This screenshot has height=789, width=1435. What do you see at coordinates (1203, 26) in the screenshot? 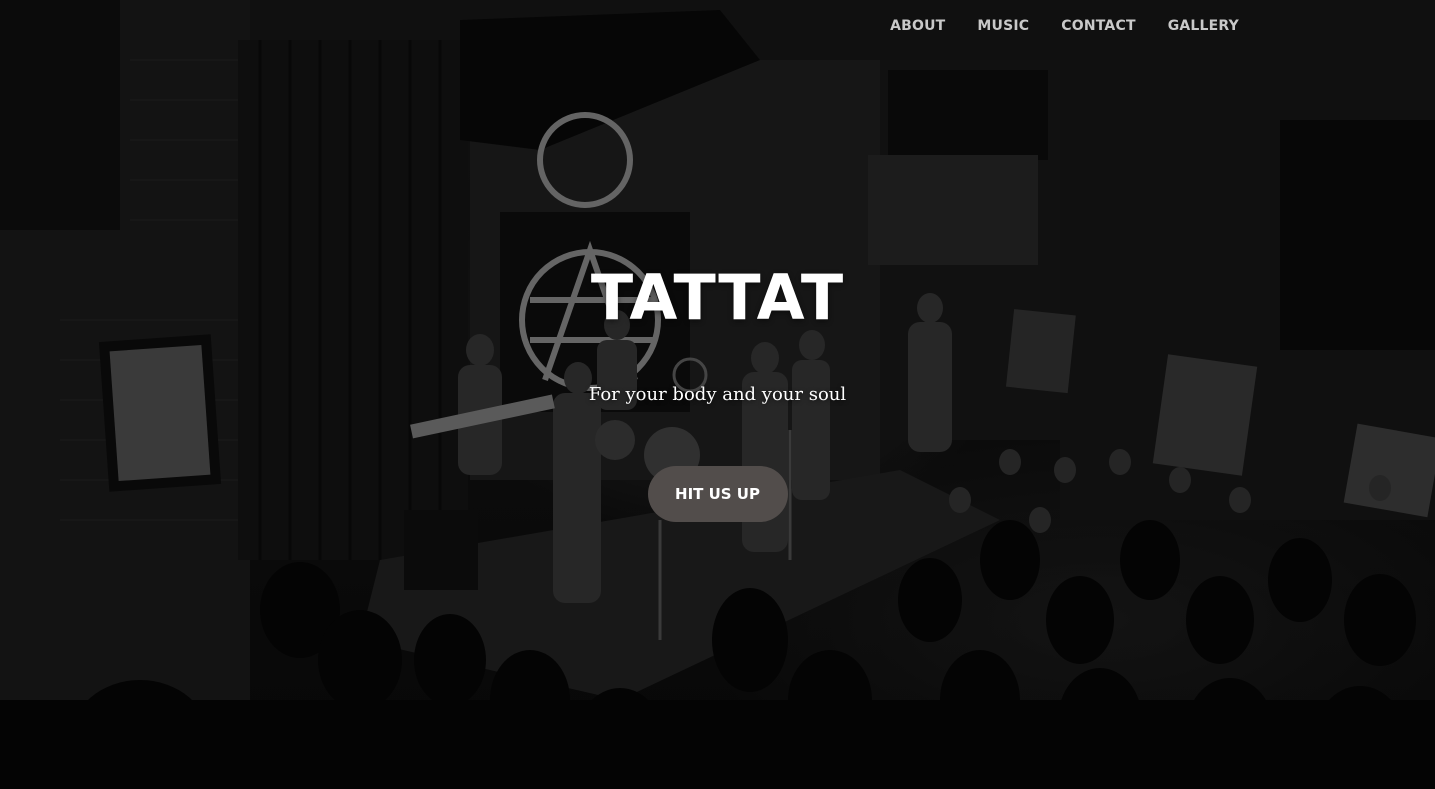
I see `nav-link-gallery: GALLERY` at bounding box center [1203, 26].